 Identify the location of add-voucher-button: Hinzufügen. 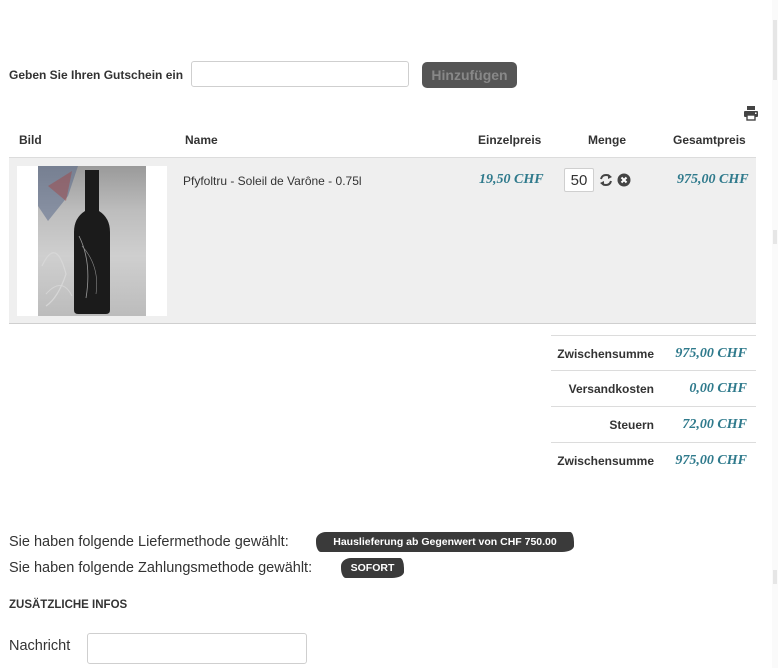
(469, 75).